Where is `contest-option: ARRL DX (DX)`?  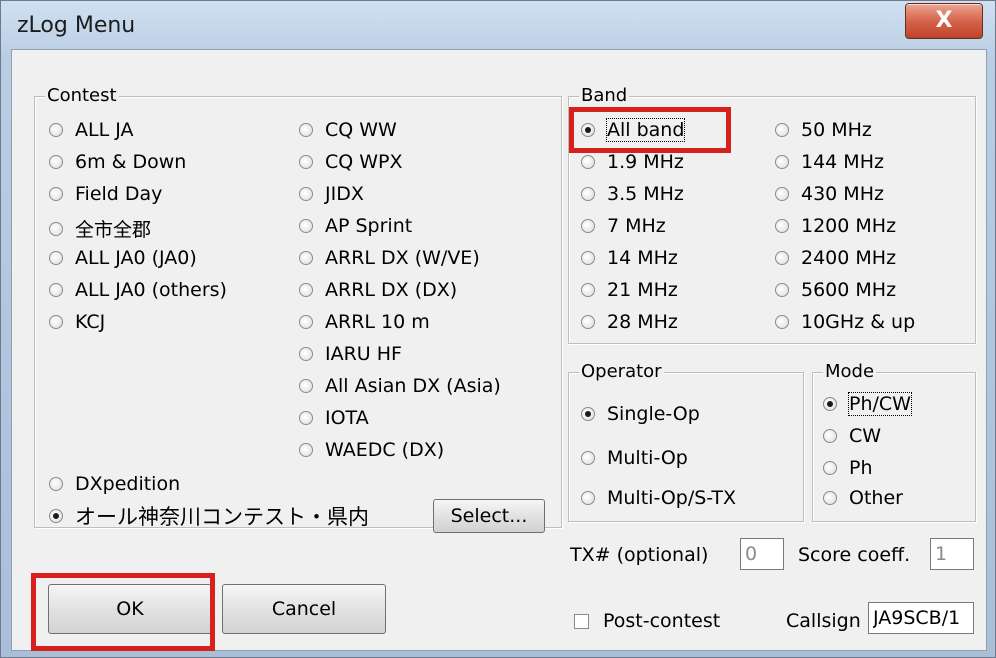 contest-option: ARRL DX (DX) is located at coordinates (378, 290).